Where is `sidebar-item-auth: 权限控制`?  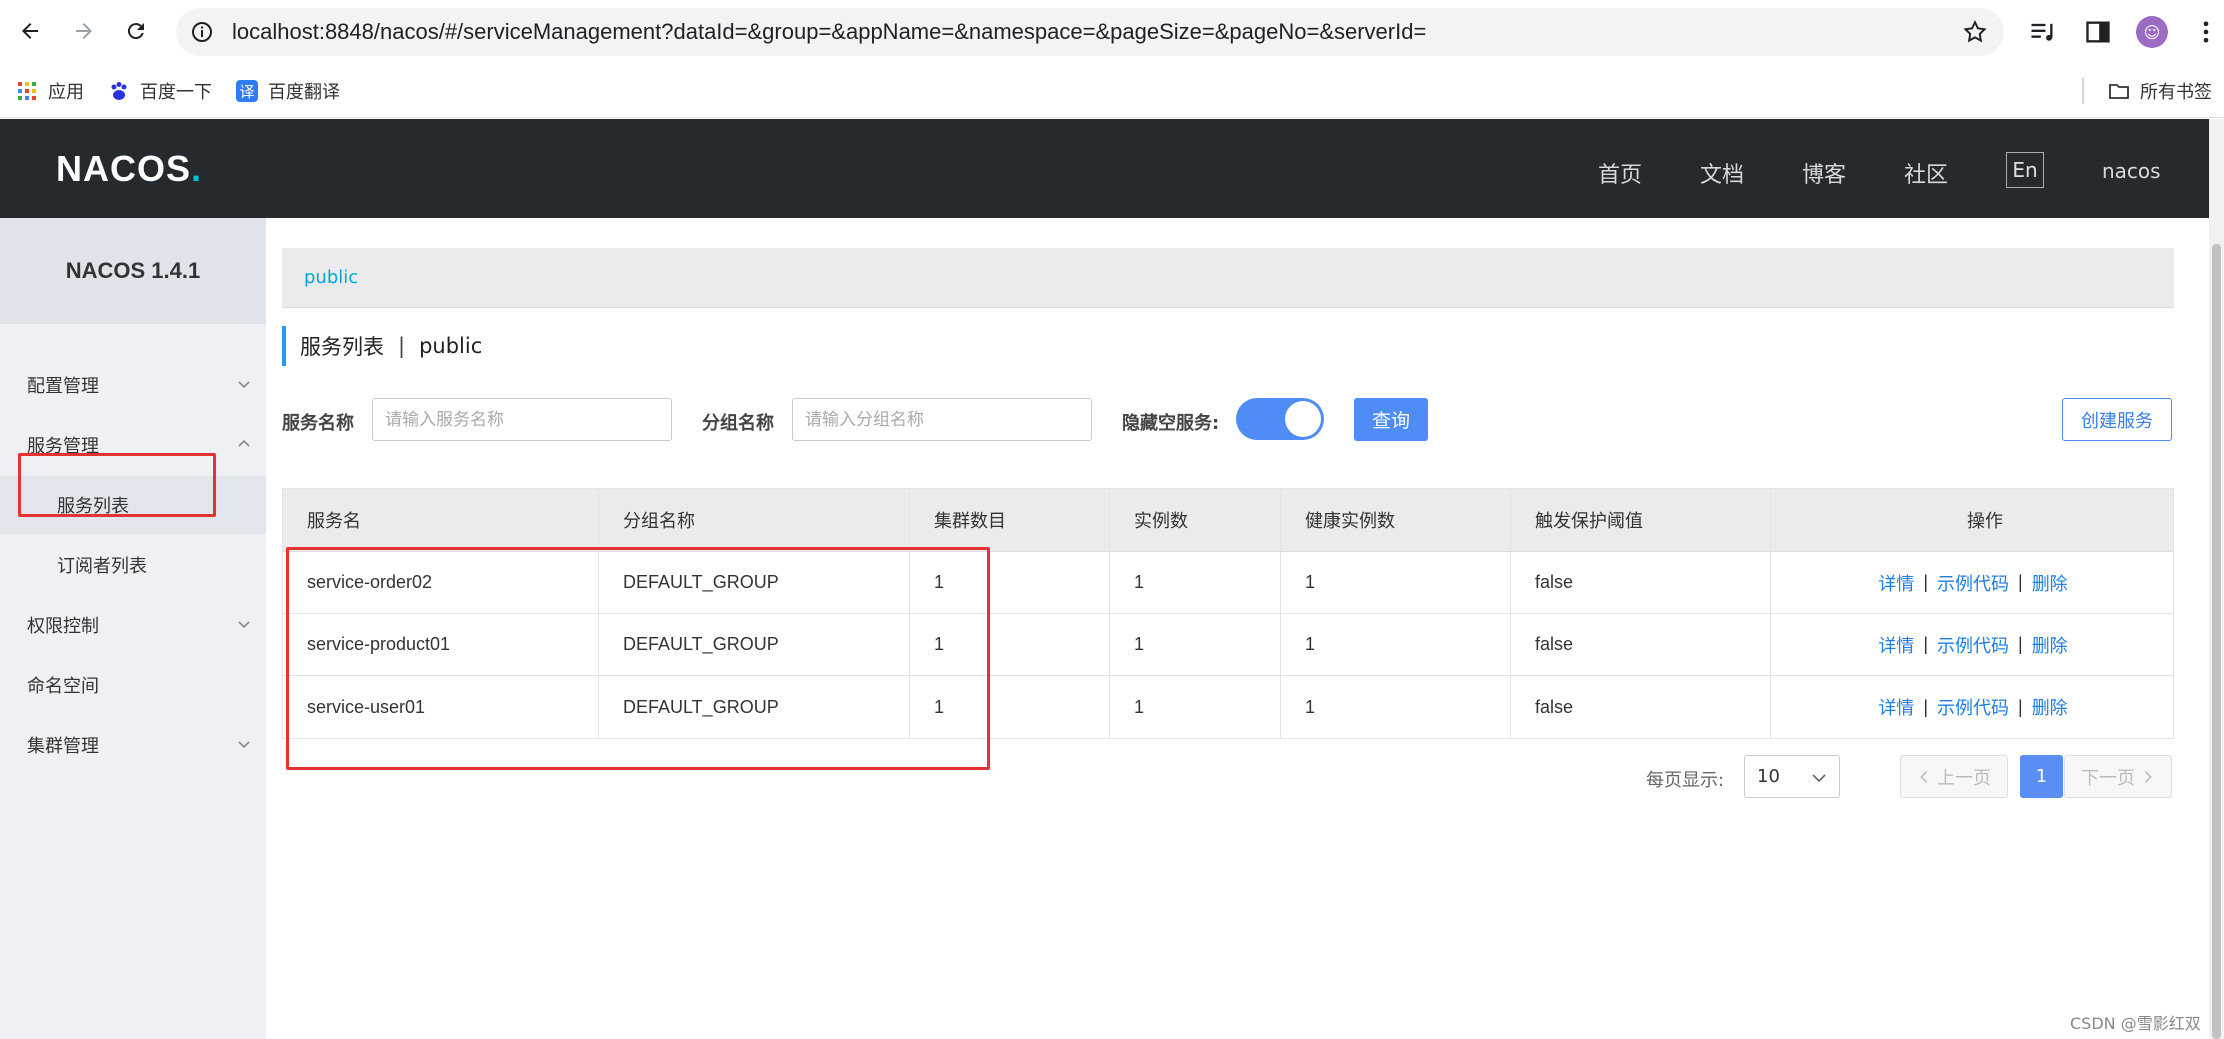
sidebar-item-auth: 权限控制 is located at coordinates (133, 625).